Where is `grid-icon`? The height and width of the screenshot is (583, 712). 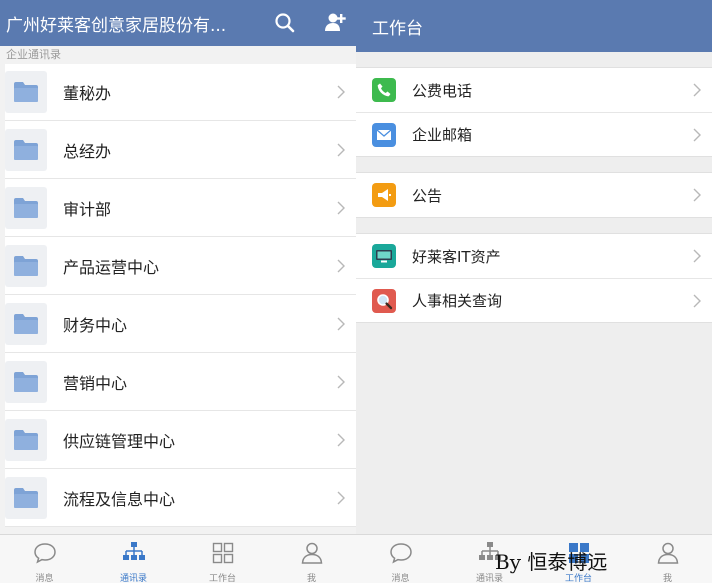 grid-icon is located at coordinates (223, 555).